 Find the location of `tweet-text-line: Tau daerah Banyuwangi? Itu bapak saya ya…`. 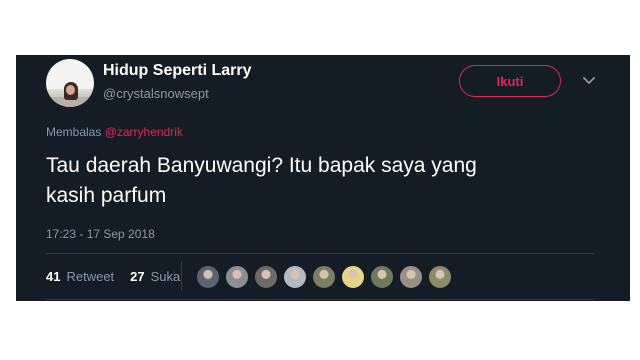

tweet-text-line: Tau daerah Banyuwangi? Itu bapak saya ya… is located at coordinates (261, 165).